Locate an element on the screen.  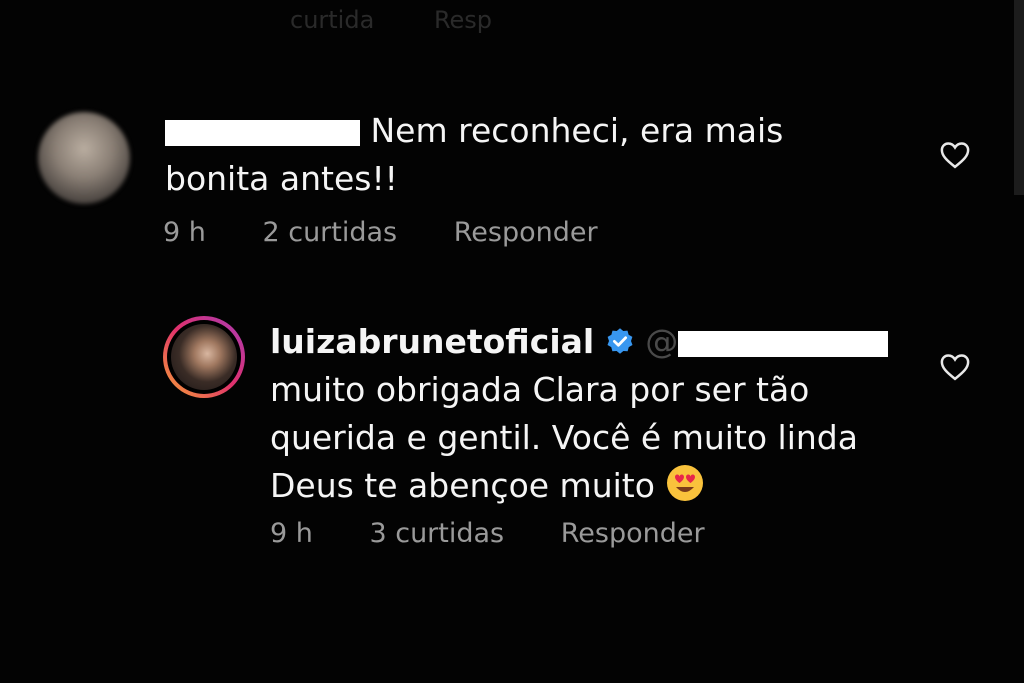
luizabrunetoficial-avatar is located at coordinates (204, 357).